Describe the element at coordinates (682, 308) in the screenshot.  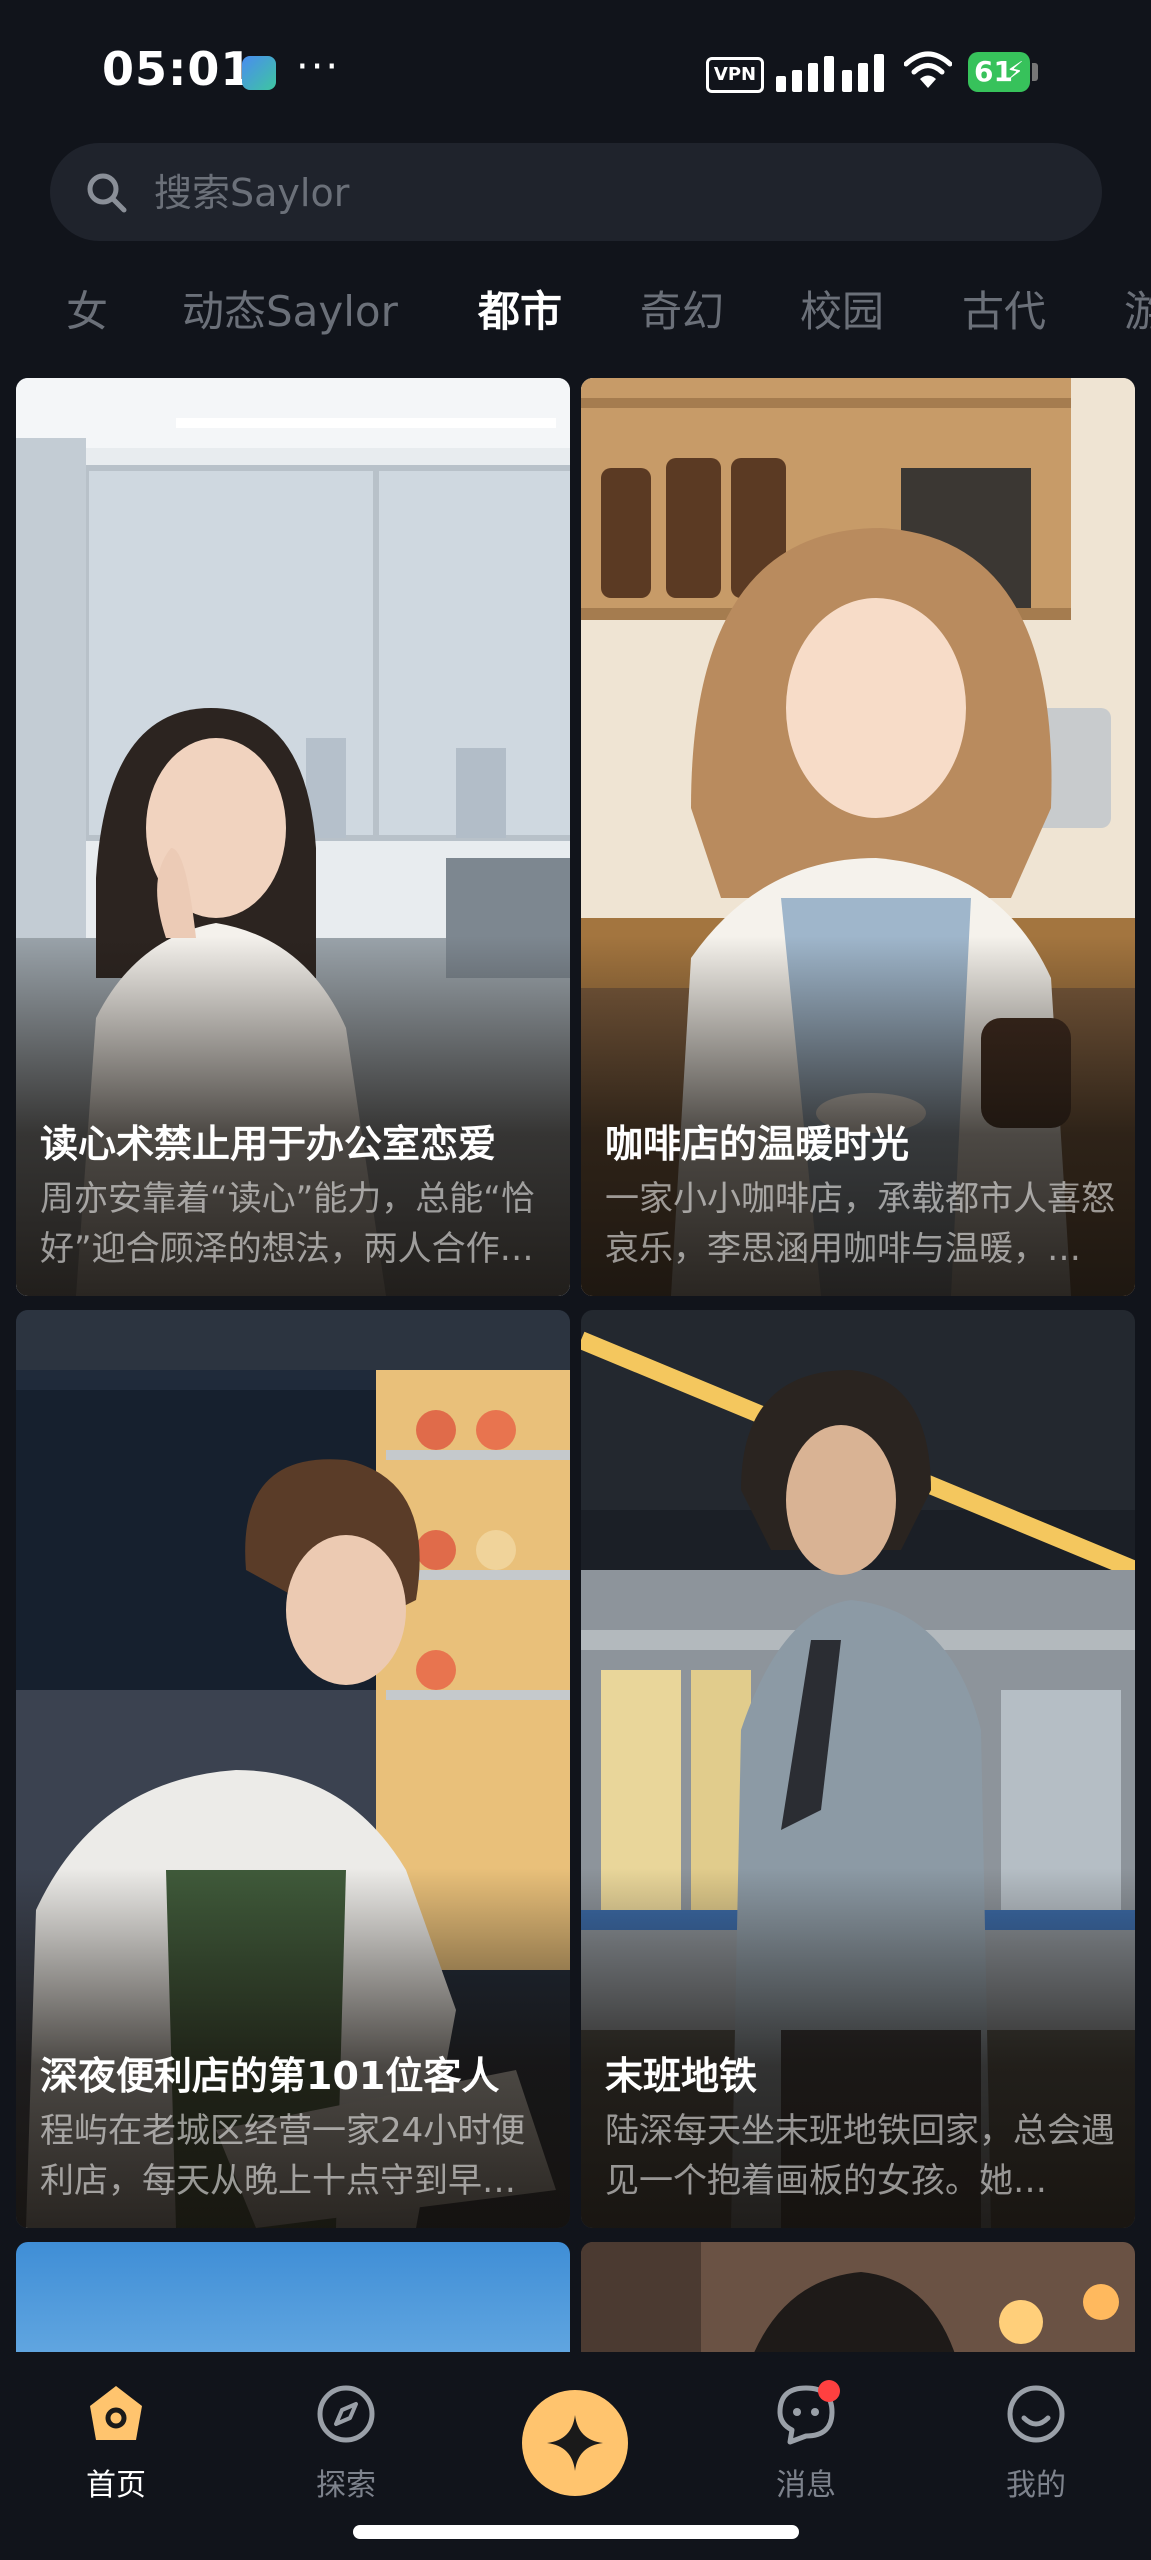
I see `tab-fantasy: 奇幻` at that location.